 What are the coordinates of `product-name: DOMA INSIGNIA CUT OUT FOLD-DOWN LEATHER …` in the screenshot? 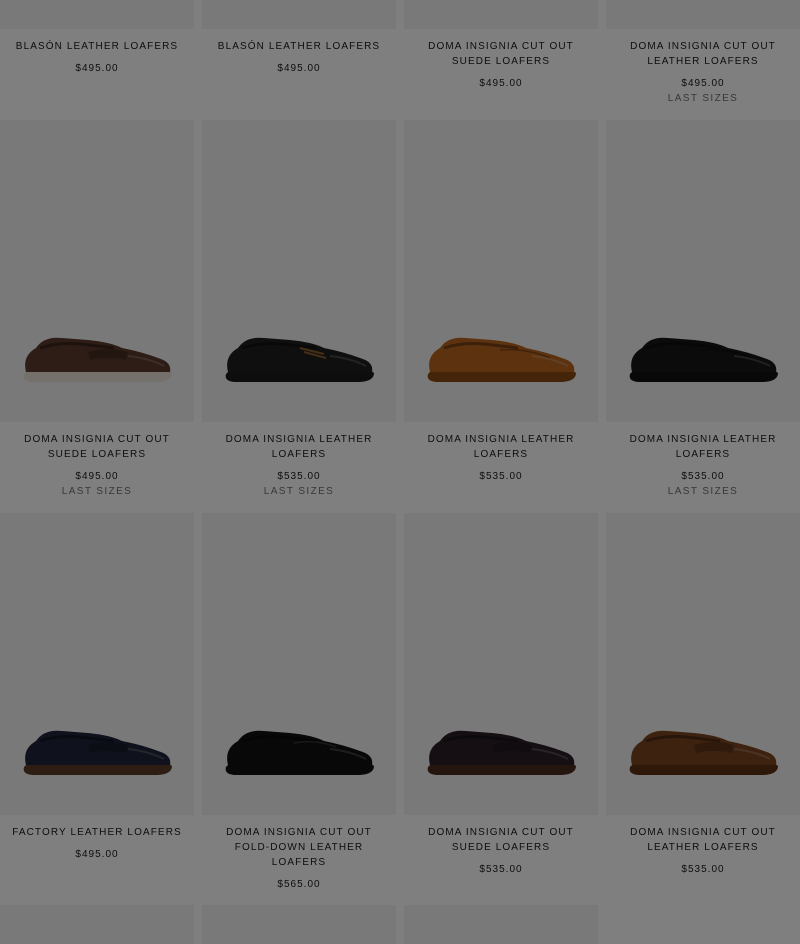 It's located at (299, 847).